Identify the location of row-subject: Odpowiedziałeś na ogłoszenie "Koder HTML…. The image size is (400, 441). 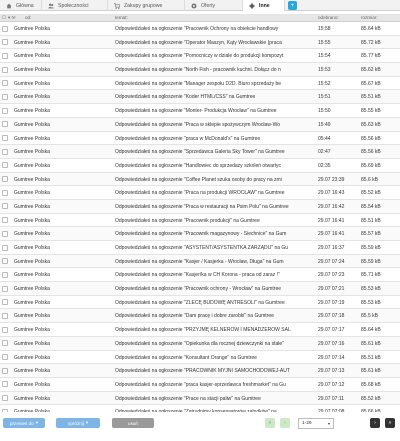
(185, 97).